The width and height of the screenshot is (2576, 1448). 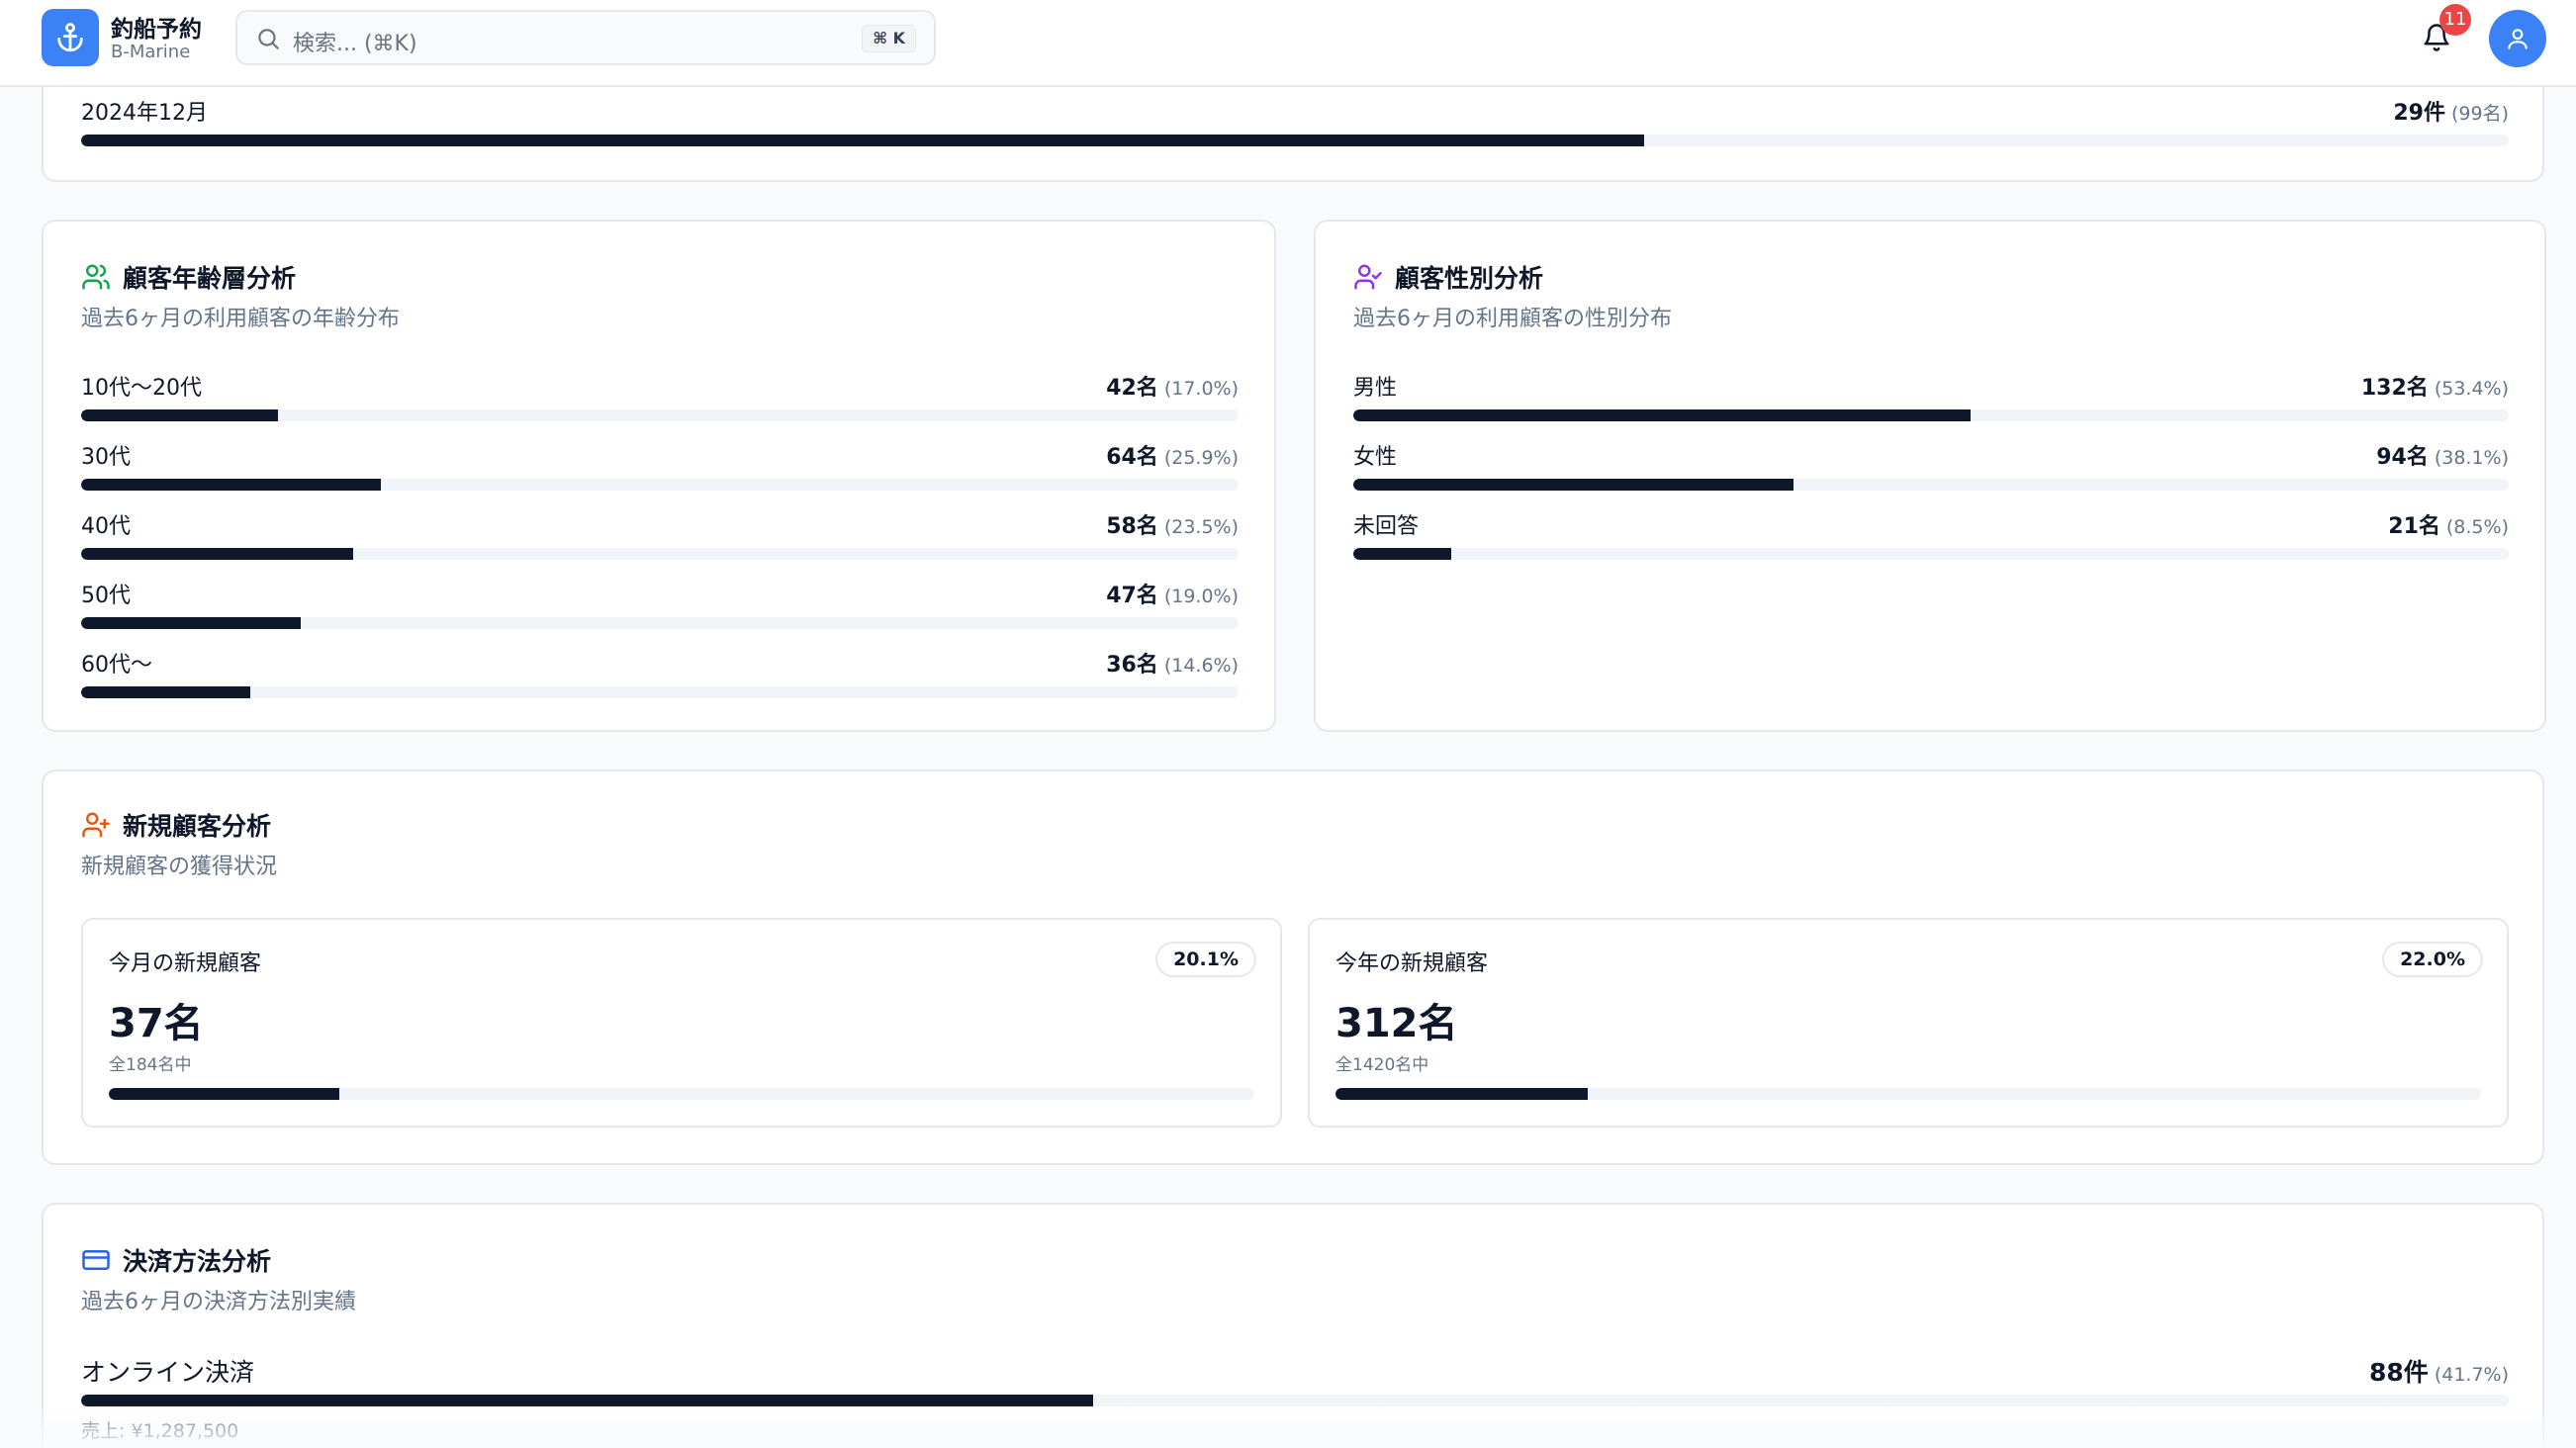 What do you see at coordinates (151, 52) in the screenshot?
I see `app-subtitle: B-Marine` at bounding box center [151, 52].